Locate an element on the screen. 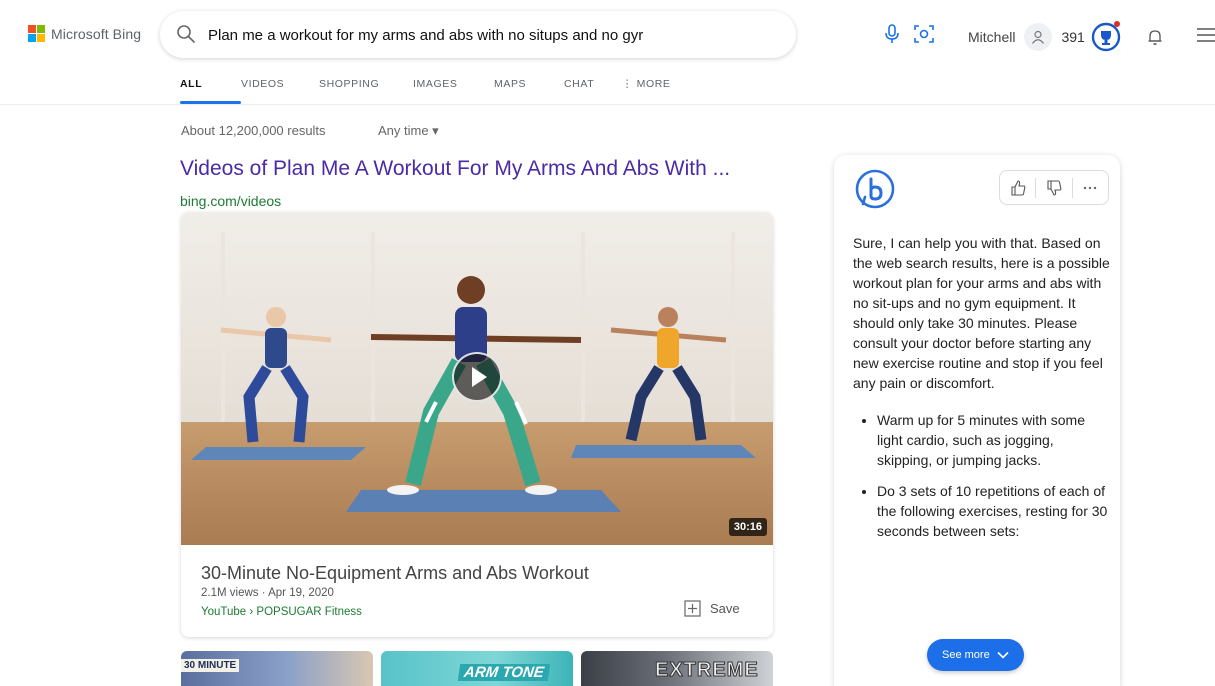 This screenshot has height=686, width=1215. video-duration: 30:16 is located at coordinates (747, 527).